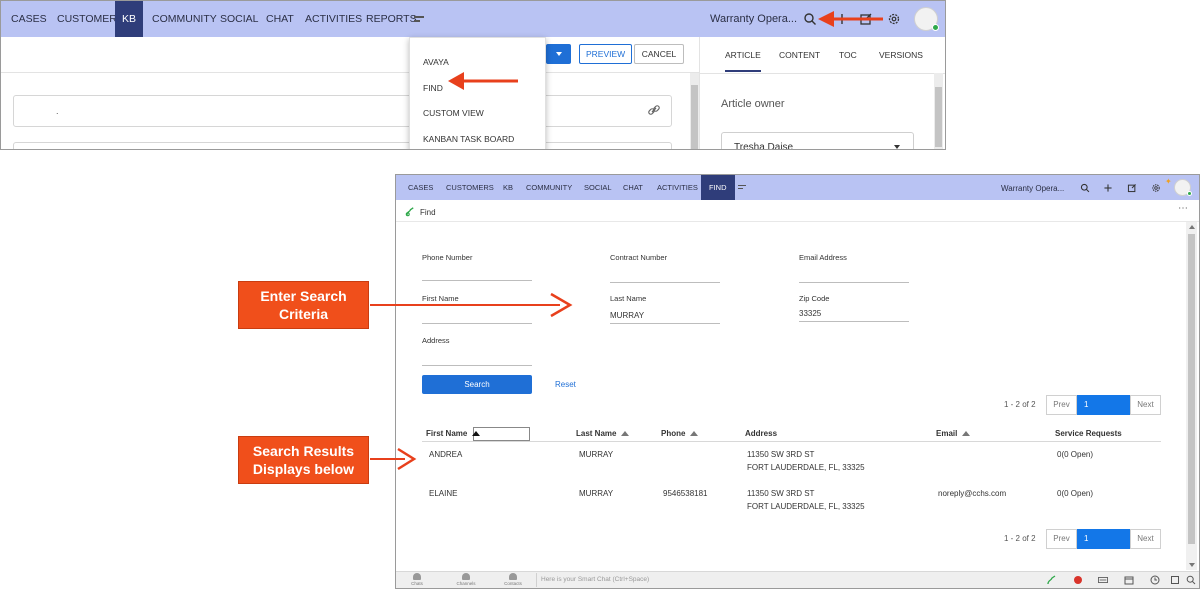 Image resolution: width=1200 pixels, height=589 pixels. Describe the element at coordinates (470, 187) in the screenshot. I see `nav-tab-customers: CUSTOMERS` at that location.